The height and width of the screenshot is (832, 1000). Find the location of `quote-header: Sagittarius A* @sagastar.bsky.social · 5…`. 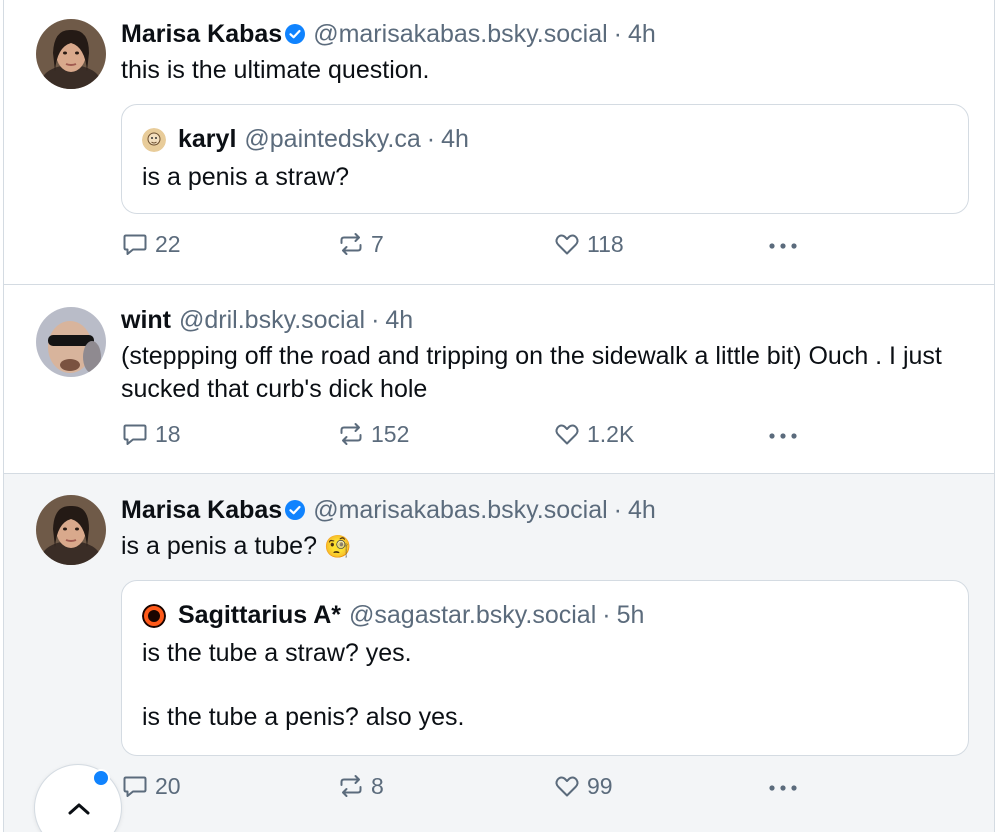

quote-header: Sagittarius A* @sagastar.bsky.social · 5… is located at coordinates (393, 615).